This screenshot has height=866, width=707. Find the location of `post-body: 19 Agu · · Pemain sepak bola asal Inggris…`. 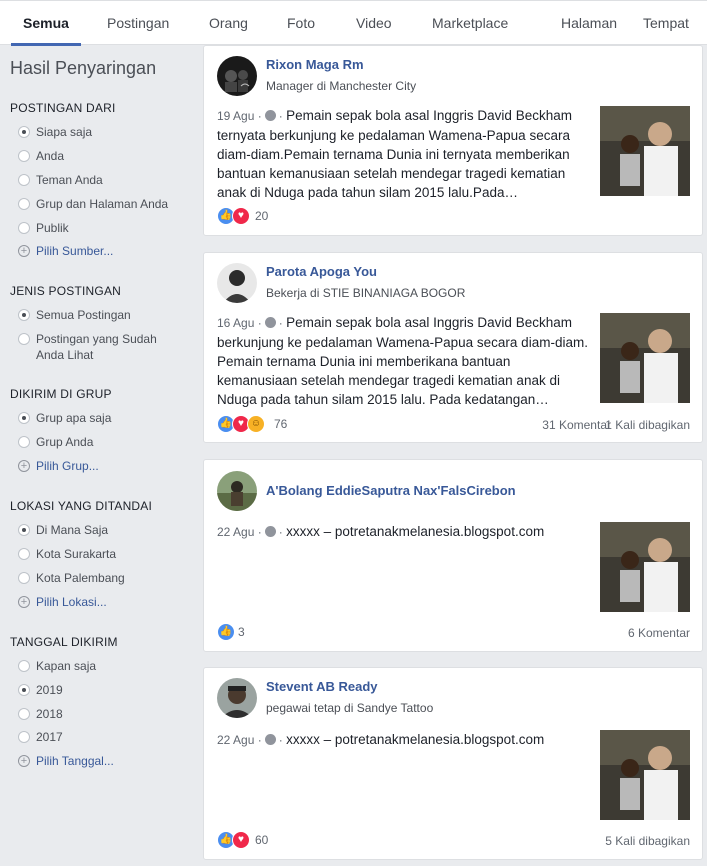

post-body: 19 Agu · · Pemain sepak bola asal Inggris… is located at coordinates (394, 154).